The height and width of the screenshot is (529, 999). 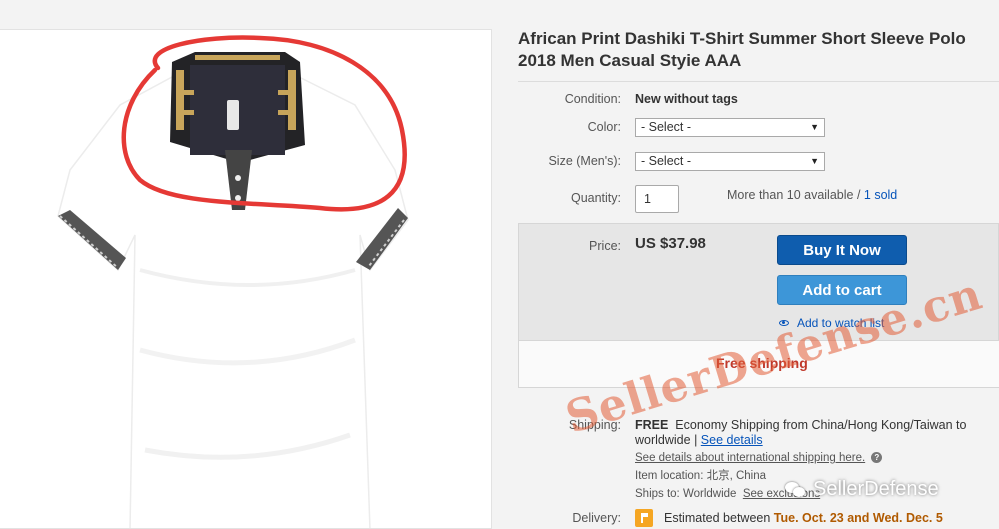 I want to click on wechat-watermark-text: SellerDefense, so click(x=876, y=489).